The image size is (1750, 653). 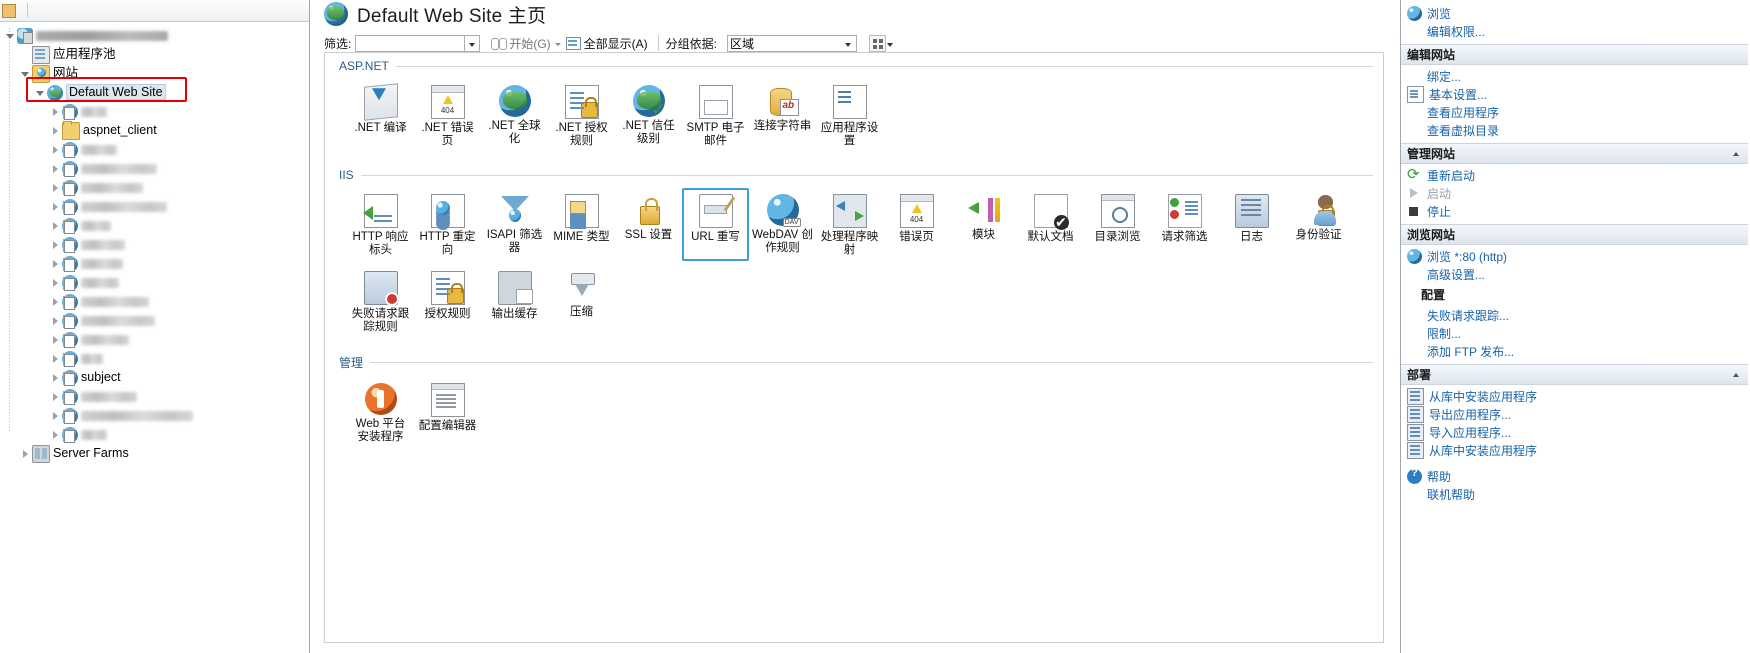 What do you see at coordinates (447, 115) in the screenshot?
I see `feature-tile-net-error-pages: .NET 错误页` at bounding box center [447, 115].